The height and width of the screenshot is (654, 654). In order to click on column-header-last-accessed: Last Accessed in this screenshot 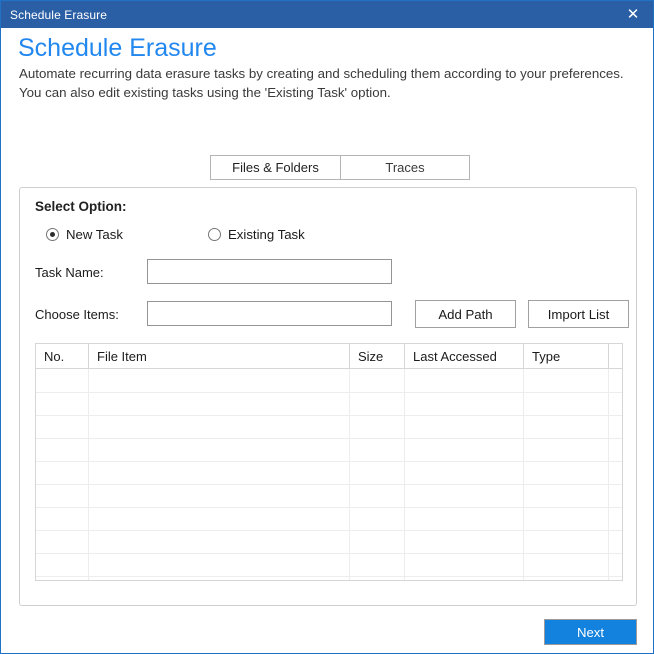, I will do `click(464, 356)`.